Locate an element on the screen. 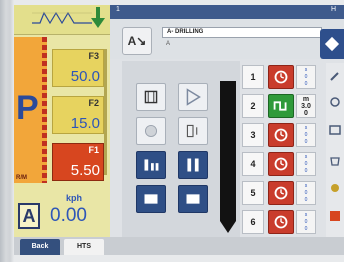 The height and width of the screenshot is (262, 344). feed-slider is located at coordinates (105, 112).